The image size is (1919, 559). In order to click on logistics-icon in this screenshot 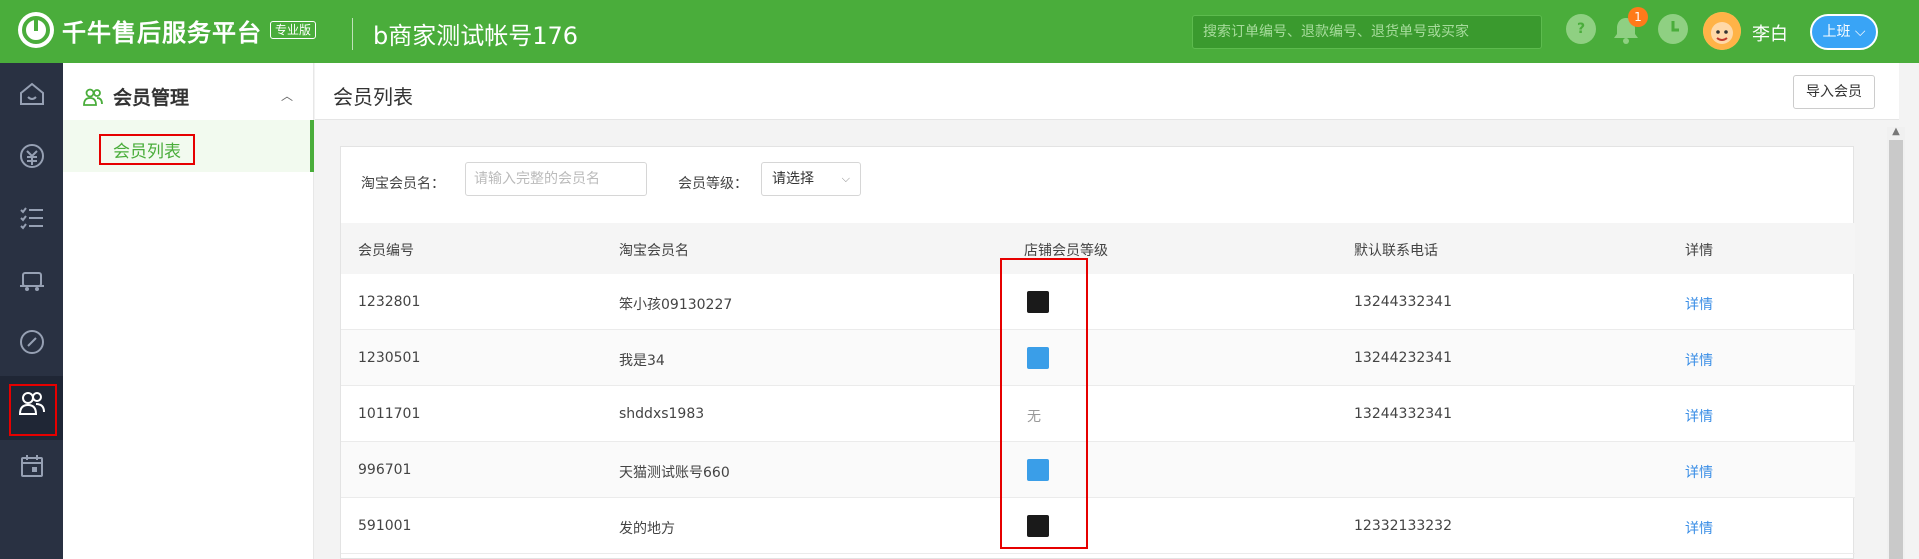, I will do `click(32, 280)`.